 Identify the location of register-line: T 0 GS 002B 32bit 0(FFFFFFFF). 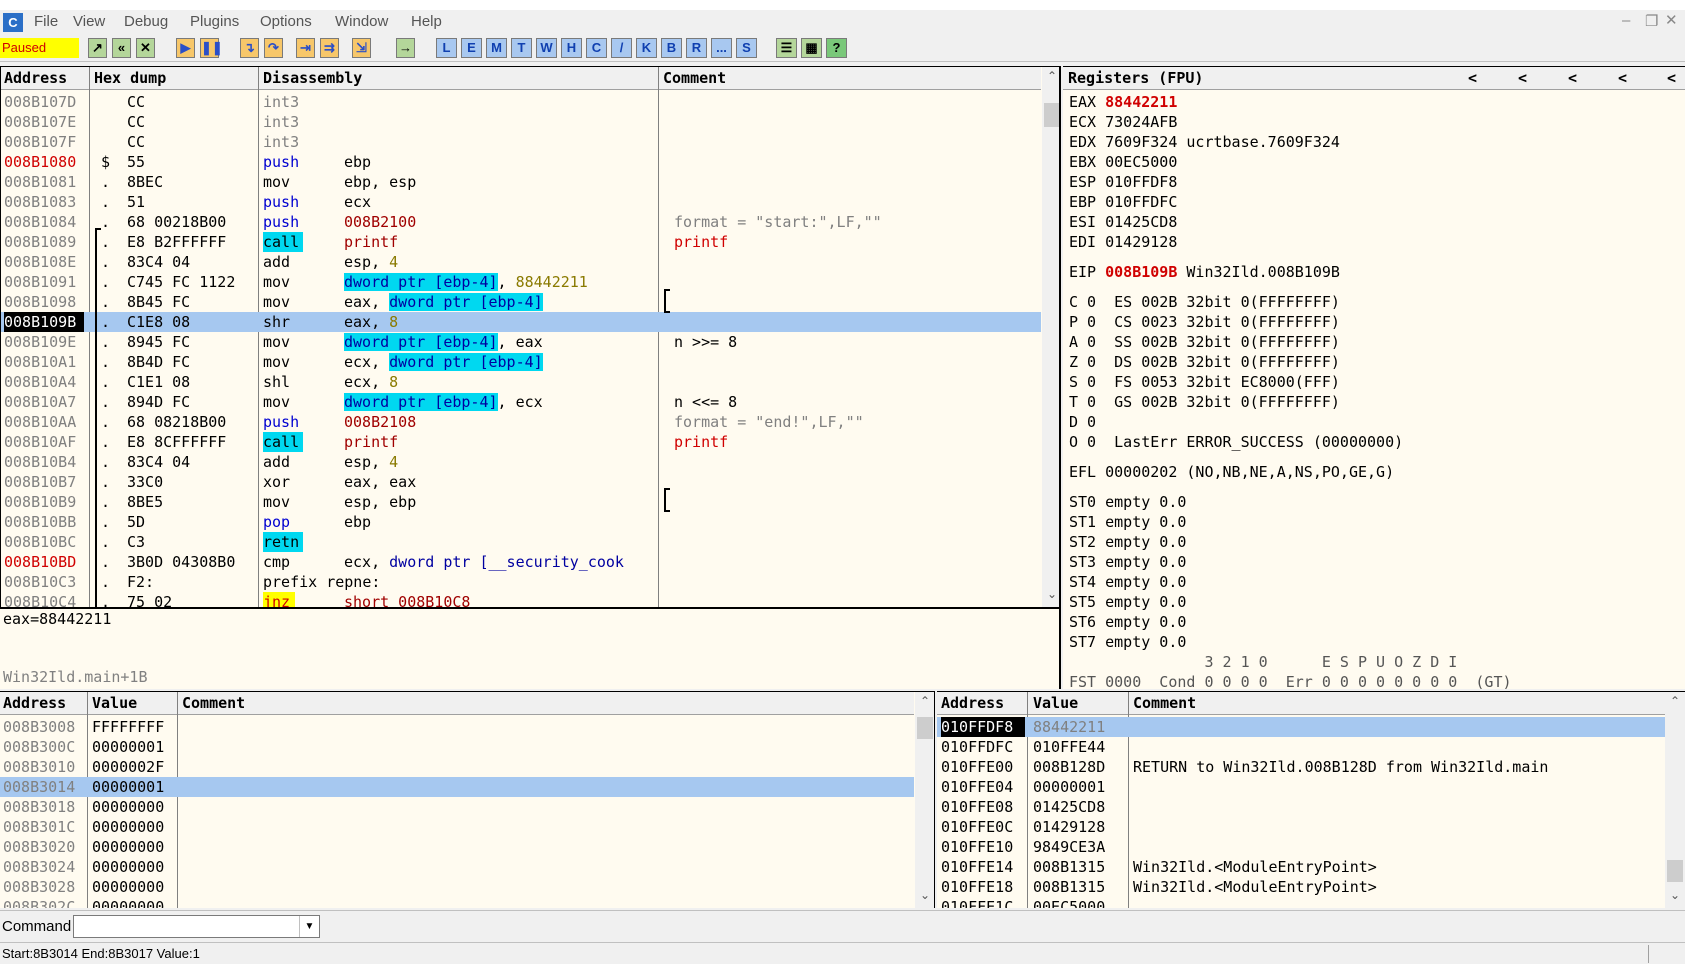
(1374, 402).